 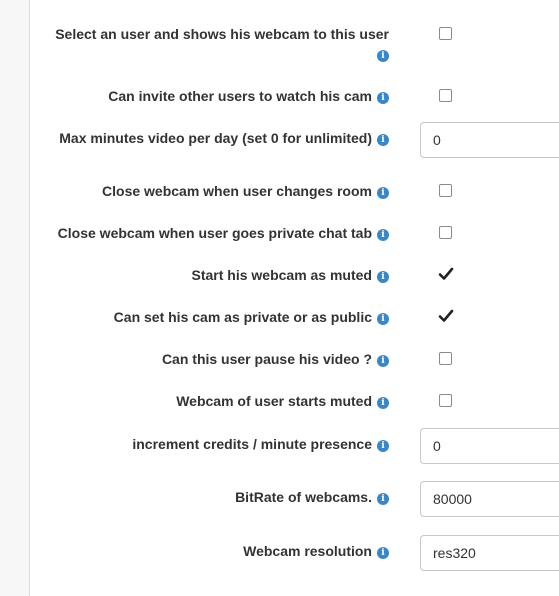 What do you see at coordinates (237, 191) in the screenshot?
I see `setting-label-text: Close webcam when user changes room` at bounding box center [237, 191].